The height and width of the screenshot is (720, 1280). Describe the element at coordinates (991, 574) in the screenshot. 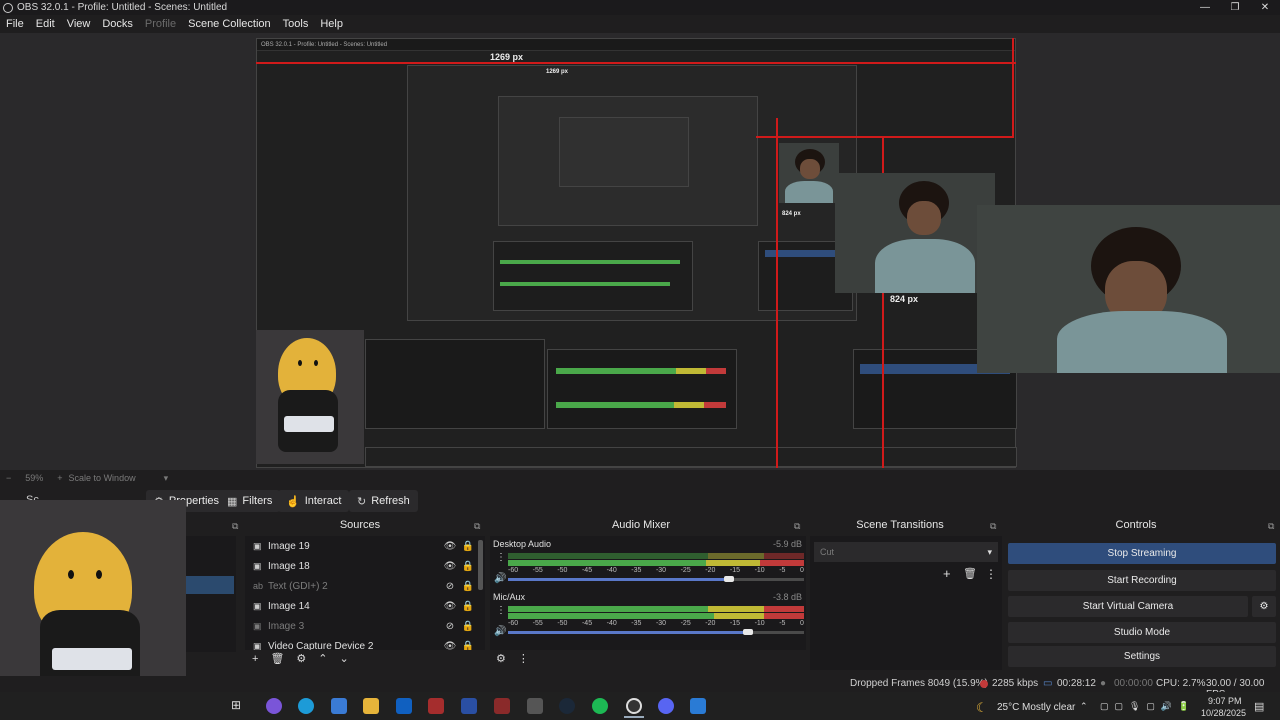

I see `transition-menu-icon: ⋮` at that location.